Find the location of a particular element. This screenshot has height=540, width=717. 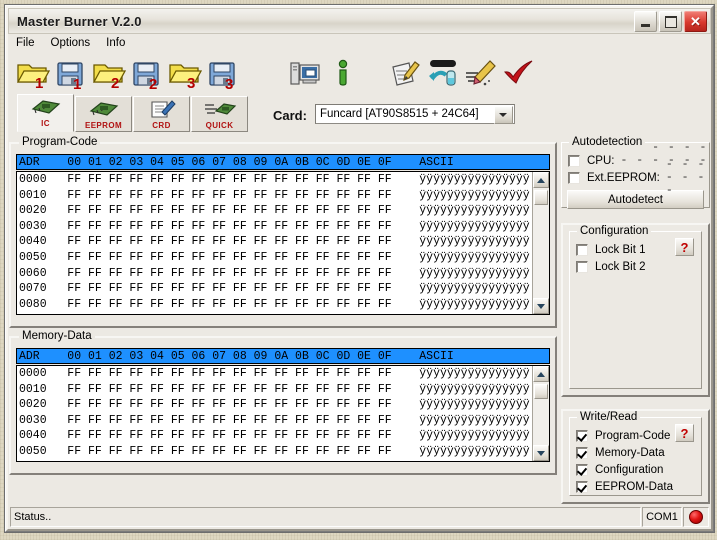

lock-bit-1-label: Lock Bit 1 is located at coordinates (620, 249).